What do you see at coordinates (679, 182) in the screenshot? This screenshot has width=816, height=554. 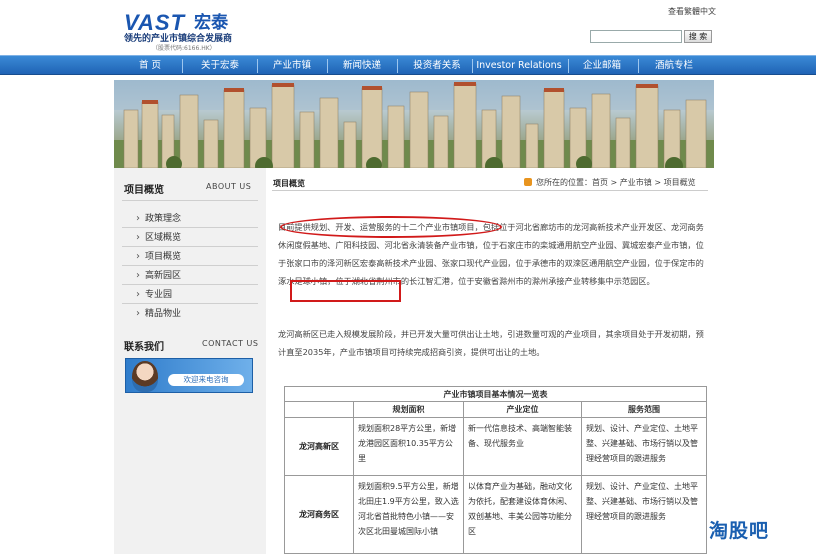 I see `breadcrumb-current: 项目概览` at bounding box center [679, 182].